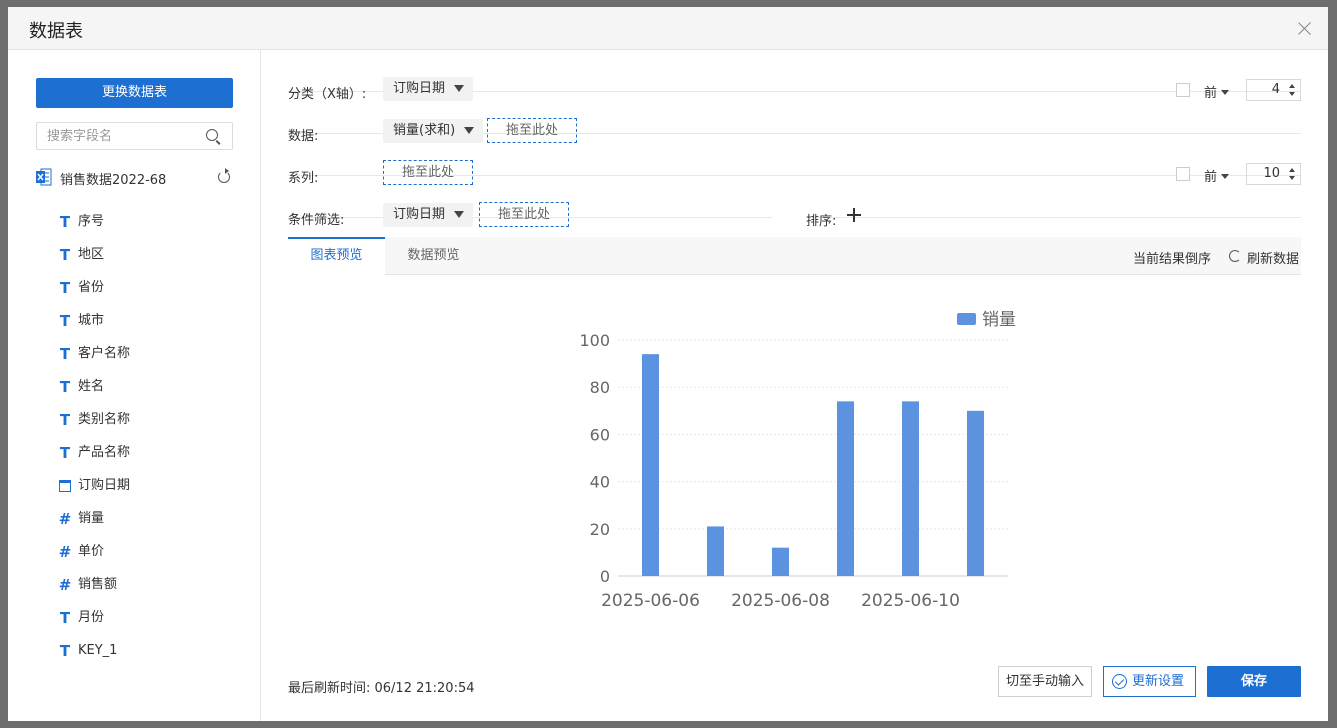 Image resolution: width=1337 pixels, height=728 pixels. Describe the element at coordinates (524, 214) in the screenshot. I see `filter-drop-zone: 拖至此处` at that location.